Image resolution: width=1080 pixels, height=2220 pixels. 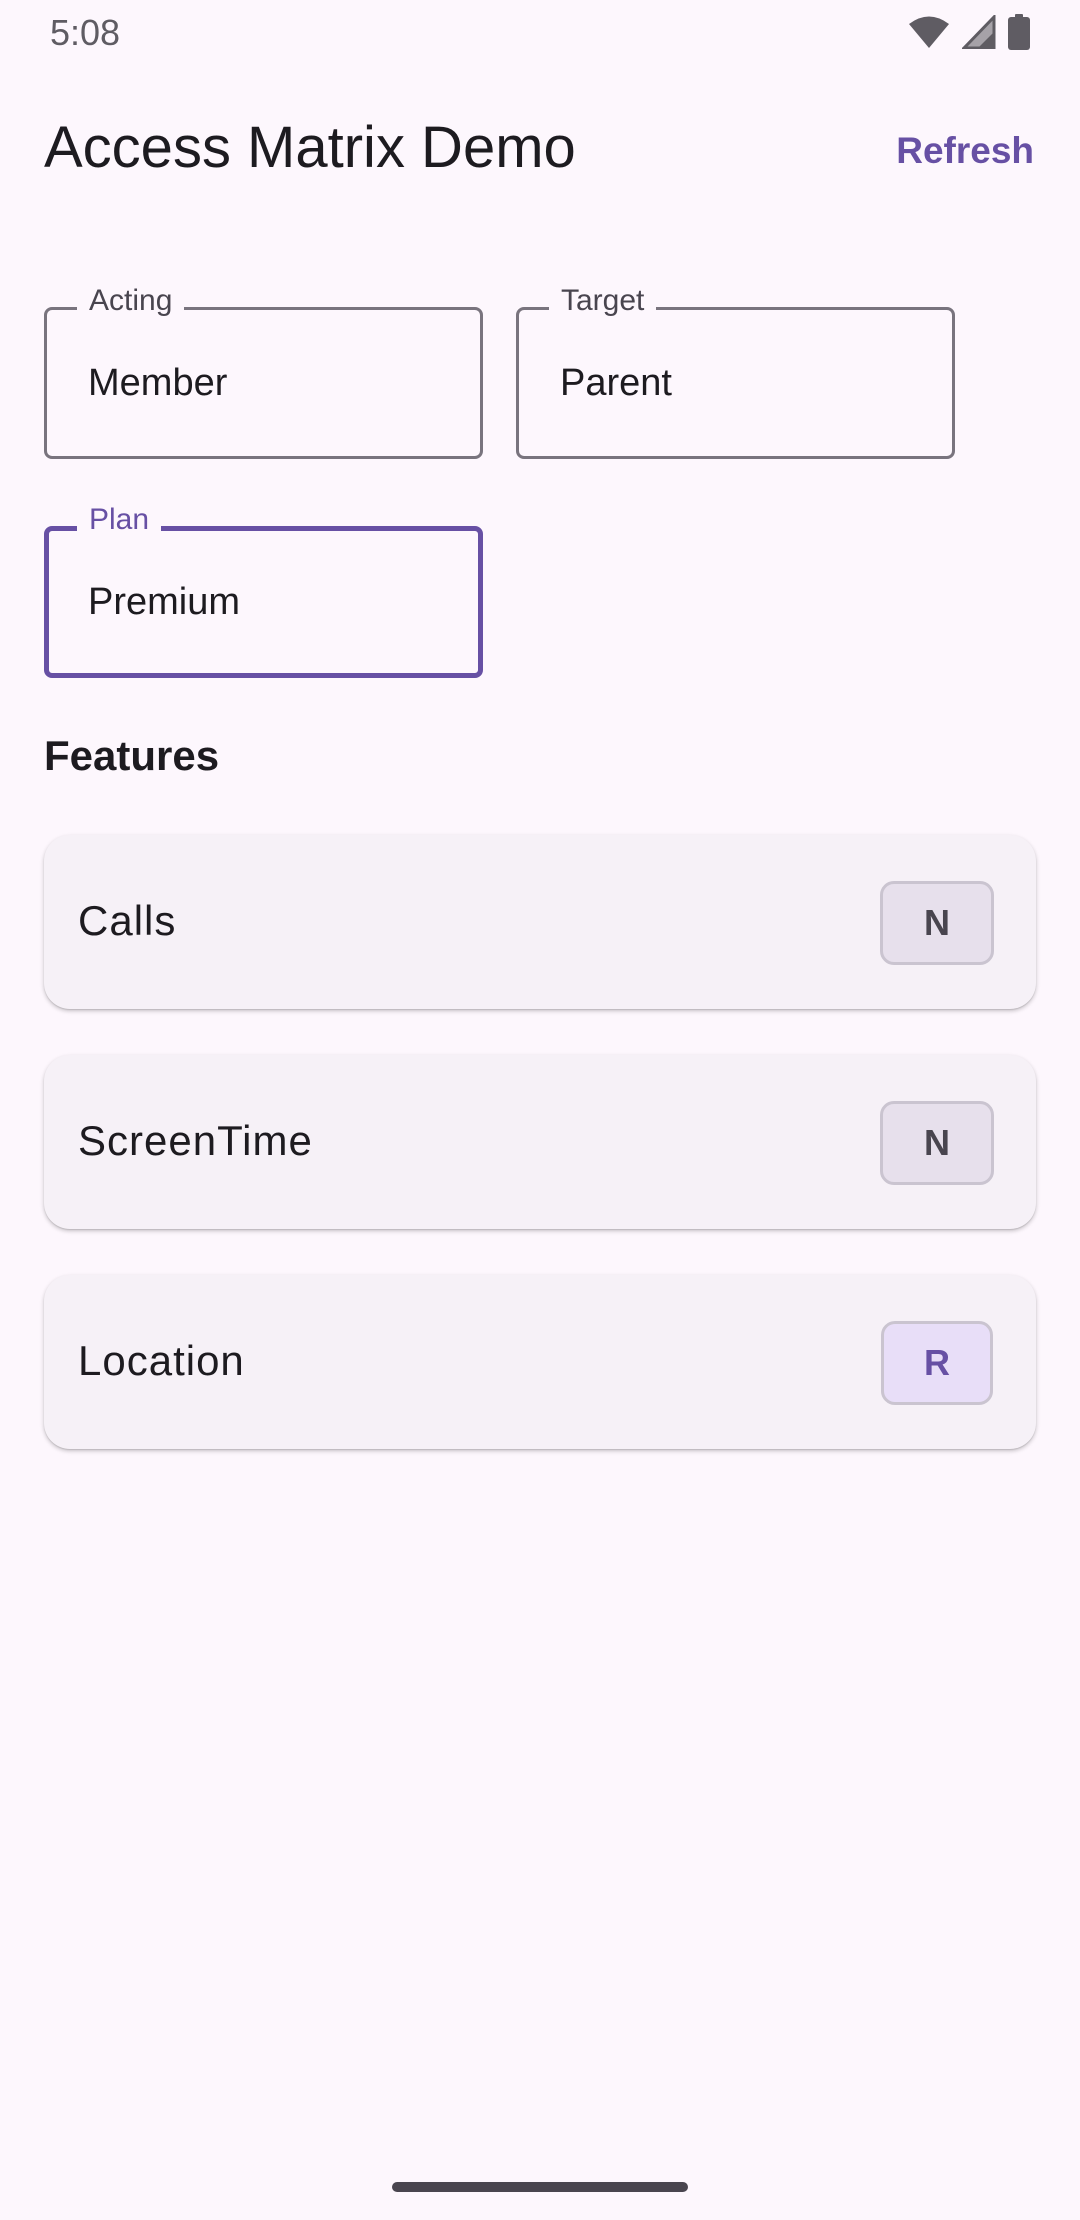 I want to click on access-badge: R, so click(x=937, y=1363).